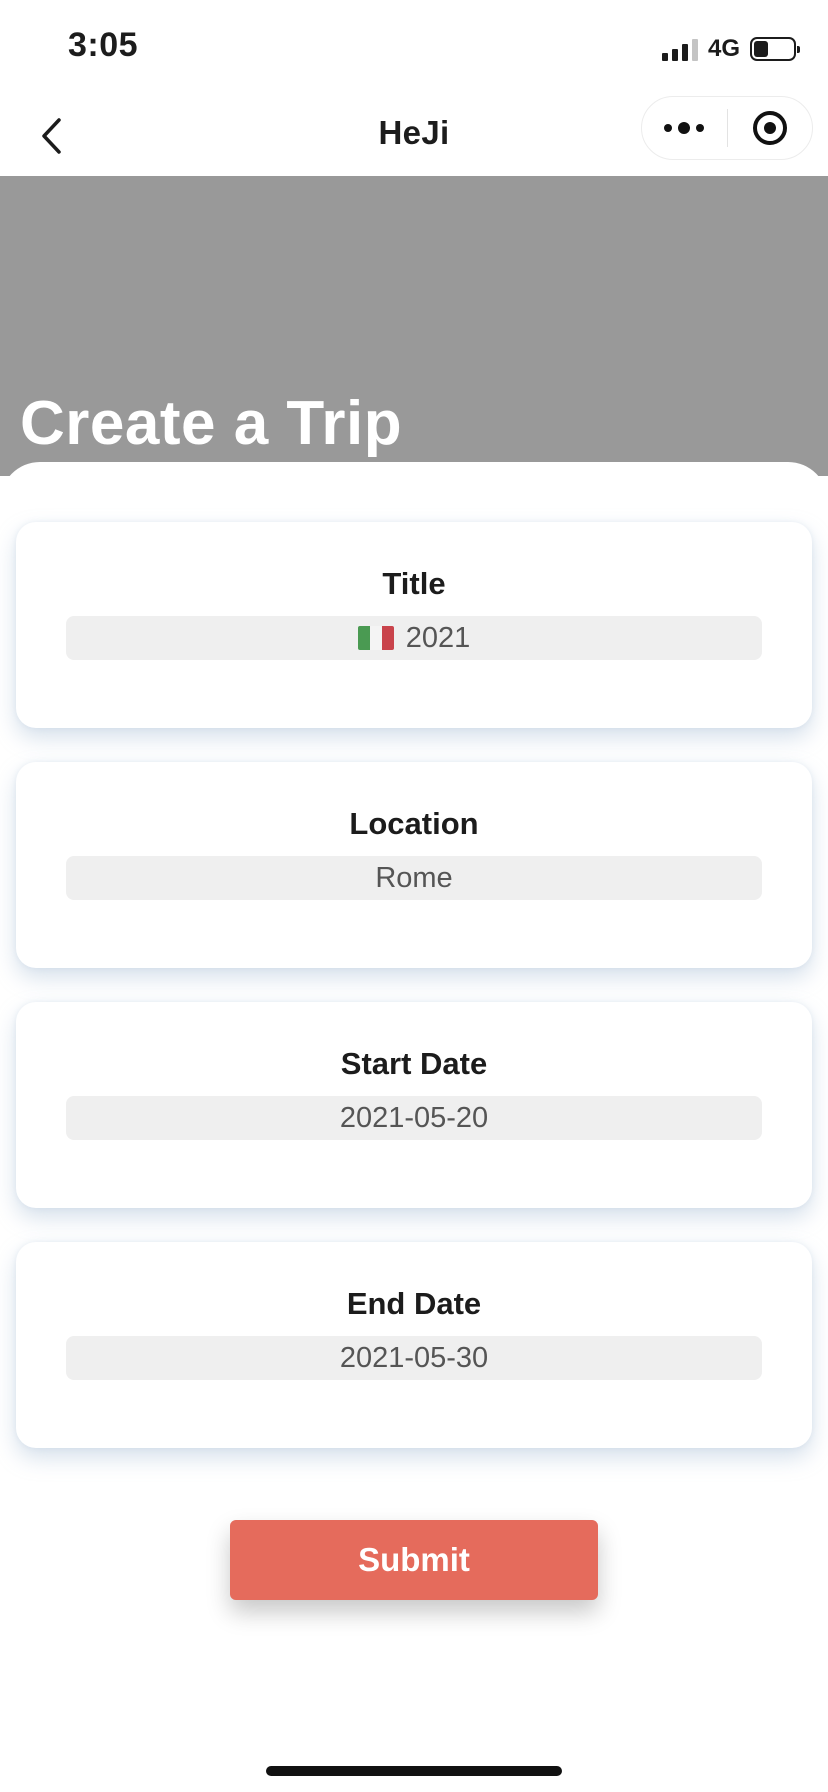 The height and width of the screenshot is (1792, 828). Describe the element at coordinates (679, 49) in the screenshot. I see `signal-icon` at that location.